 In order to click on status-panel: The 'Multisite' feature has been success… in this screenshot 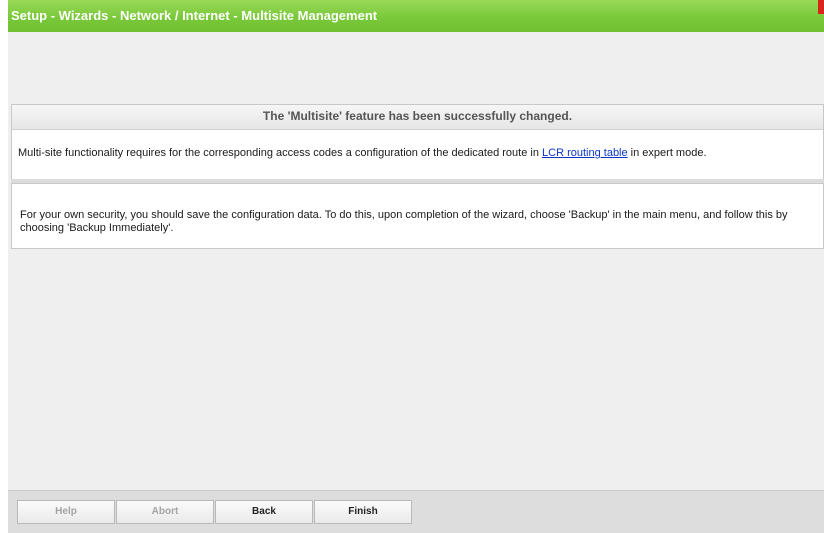, I will do `click(417, 142)`.